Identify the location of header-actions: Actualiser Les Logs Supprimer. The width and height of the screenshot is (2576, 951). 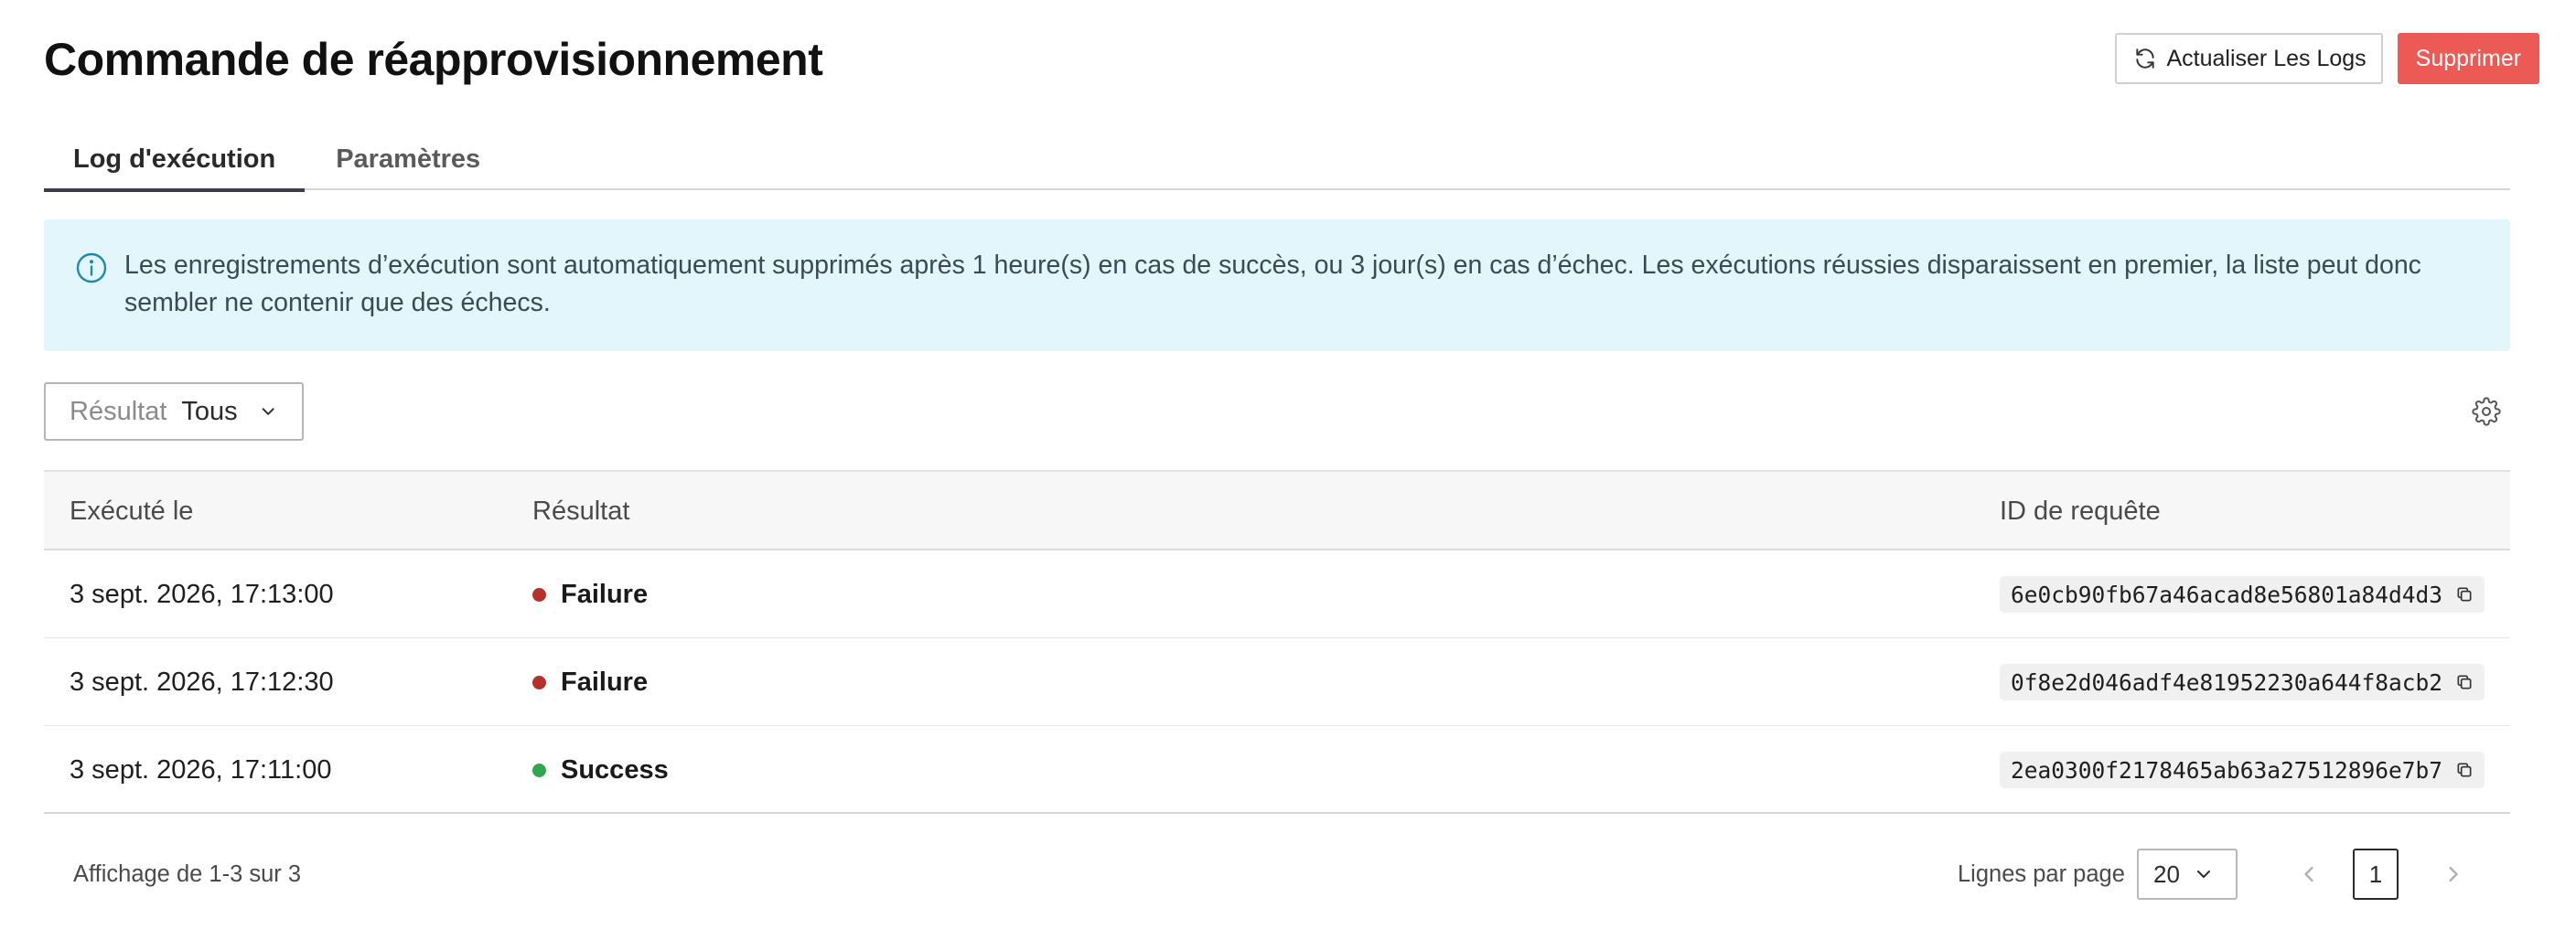
(2327, 59).